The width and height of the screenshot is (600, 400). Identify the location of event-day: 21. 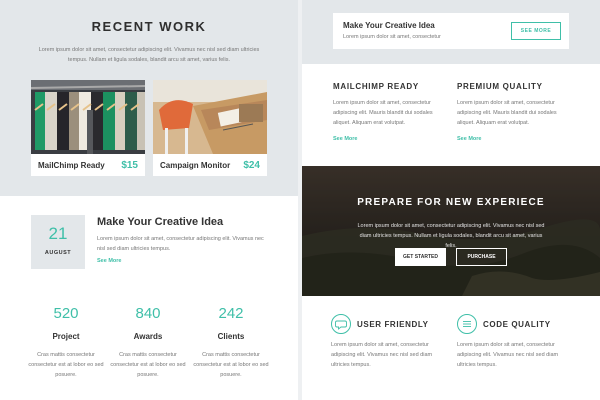
(58, 233).